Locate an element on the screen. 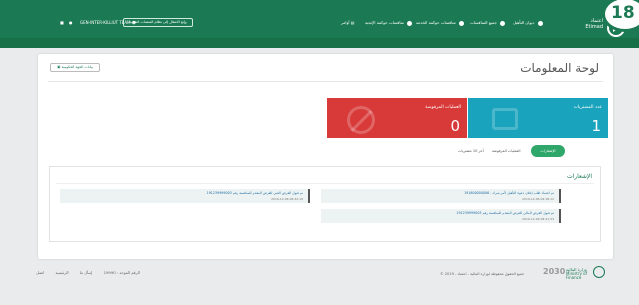  purchases-count-tile: عدد المشتريات 1 is located at coordinates (538, 118).